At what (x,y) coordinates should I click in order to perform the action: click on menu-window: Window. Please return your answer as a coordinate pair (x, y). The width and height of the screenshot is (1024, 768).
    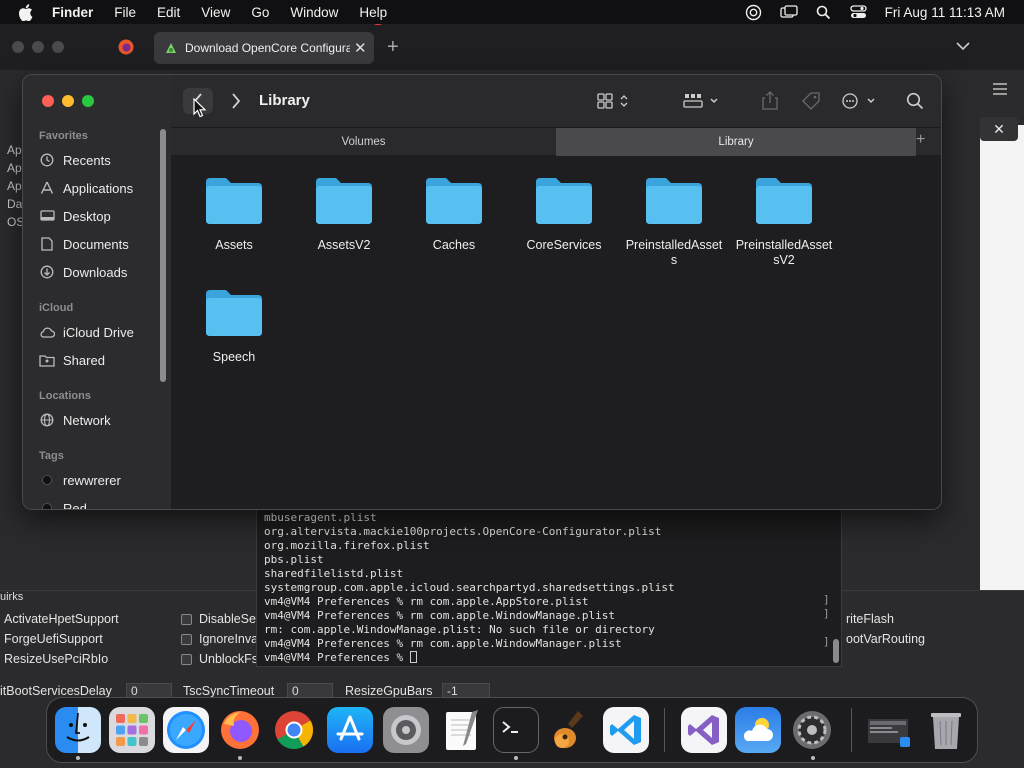
    Looking at the image, I should click on (314, 12).